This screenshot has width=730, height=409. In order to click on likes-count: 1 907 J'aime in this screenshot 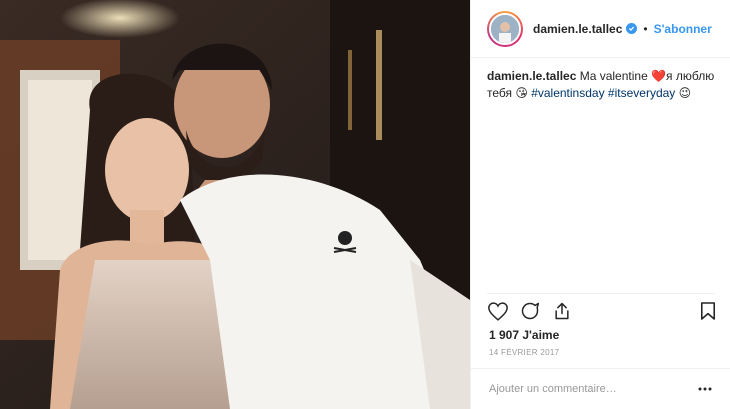, I will do `click(524, 335)`.